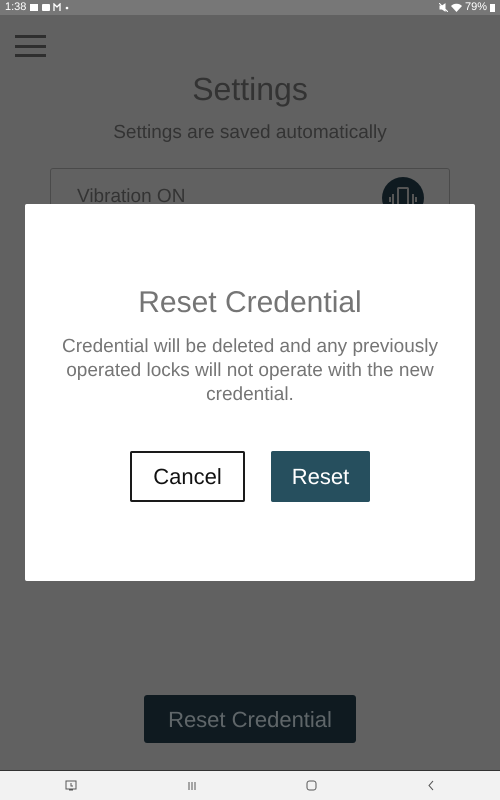 The image size is (500, 800). What do you see at coordinates (191, 785) in the screenshot?
I see `recents-icon` at bounding box center [191, 785].